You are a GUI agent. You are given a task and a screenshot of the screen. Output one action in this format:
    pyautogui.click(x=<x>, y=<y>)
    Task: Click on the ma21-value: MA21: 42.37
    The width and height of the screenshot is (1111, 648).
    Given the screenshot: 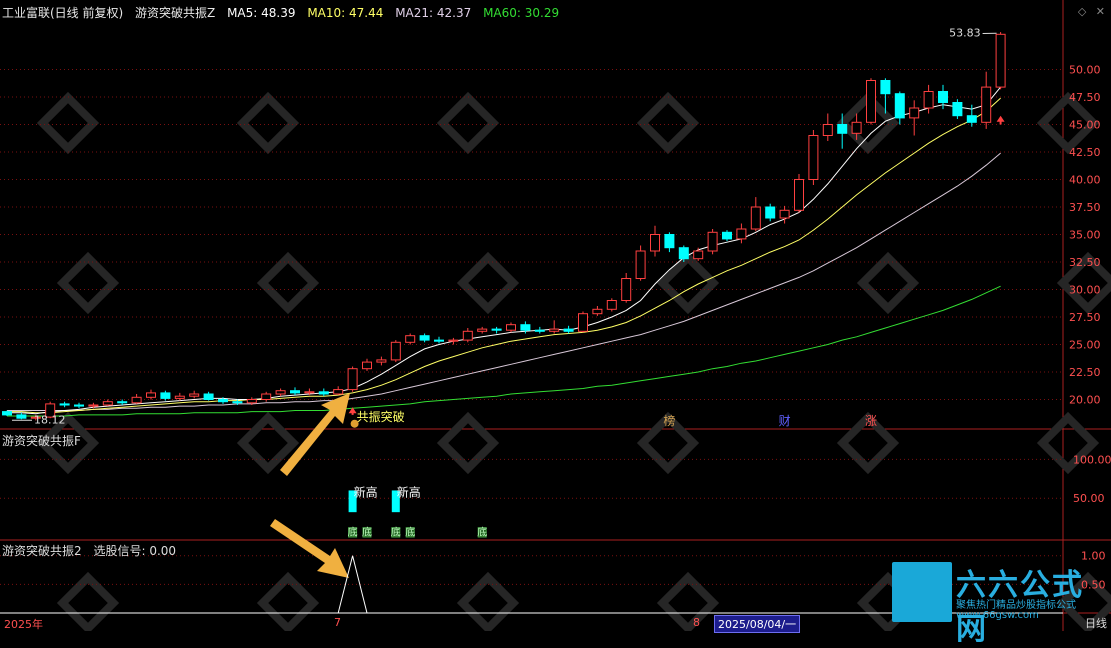 What is the action you would take?
    pyautogui.click(x=433, y=13)
    